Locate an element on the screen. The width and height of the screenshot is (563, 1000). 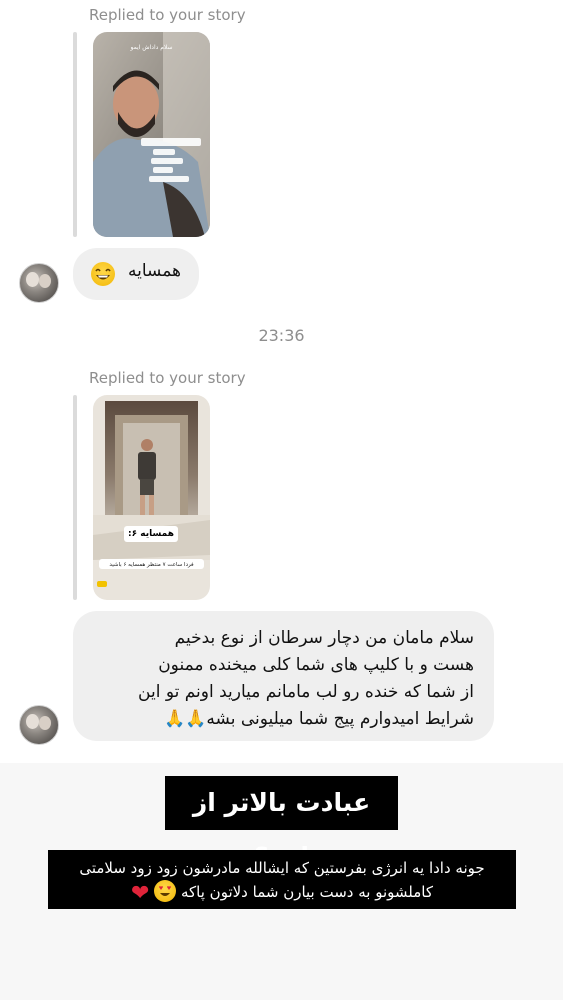
heart-eyes-face-icon is located at coordinates (165, 891).